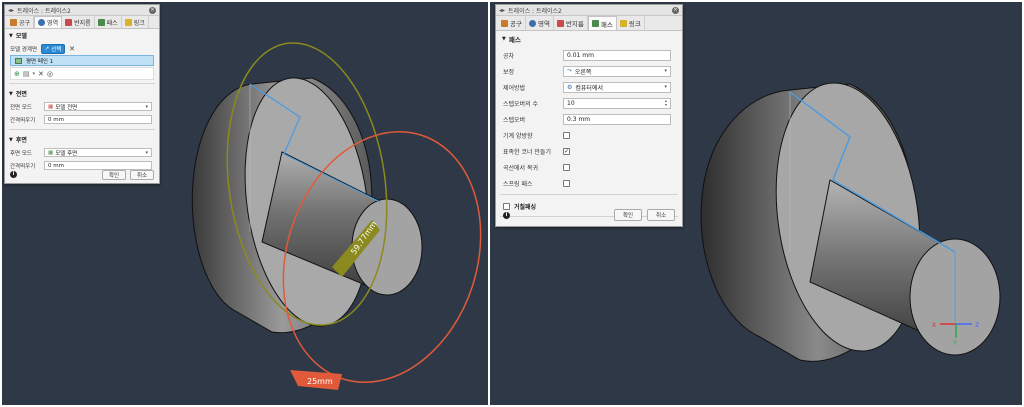 The width and height of the screenshot is (1024, 407). What do you see at coordinates (521, 168) in the screenshot?
I see `backoff-label: 곡선에서 복귀` at bounding box center [521, 168].